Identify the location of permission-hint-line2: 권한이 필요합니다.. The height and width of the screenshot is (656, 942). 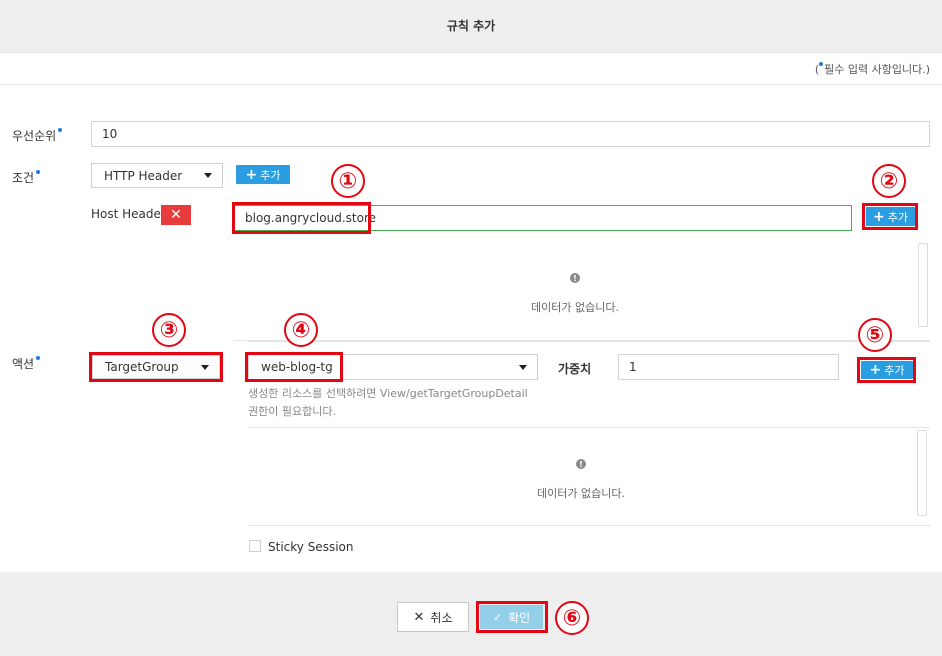
(292, 411).